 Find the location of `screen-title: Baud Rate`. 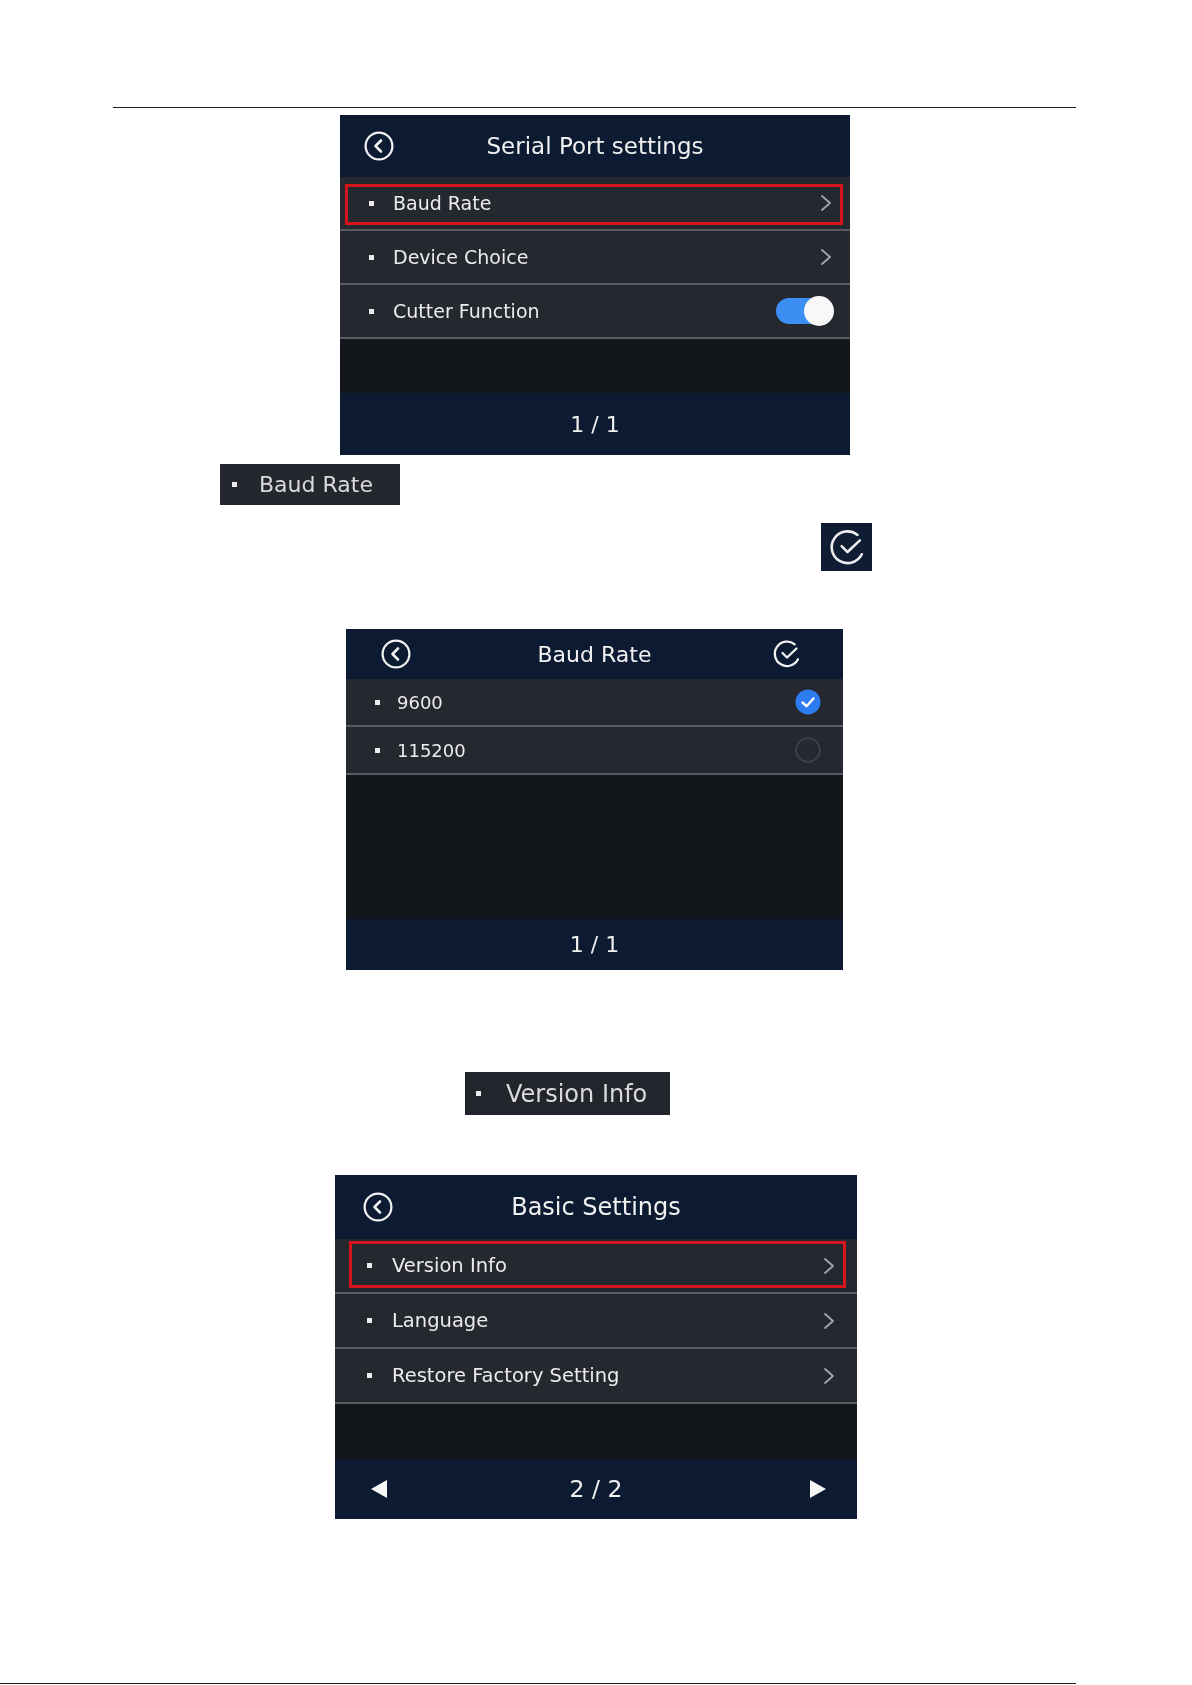

screen-title: Baud Rate is located at coordinates (594, 654).